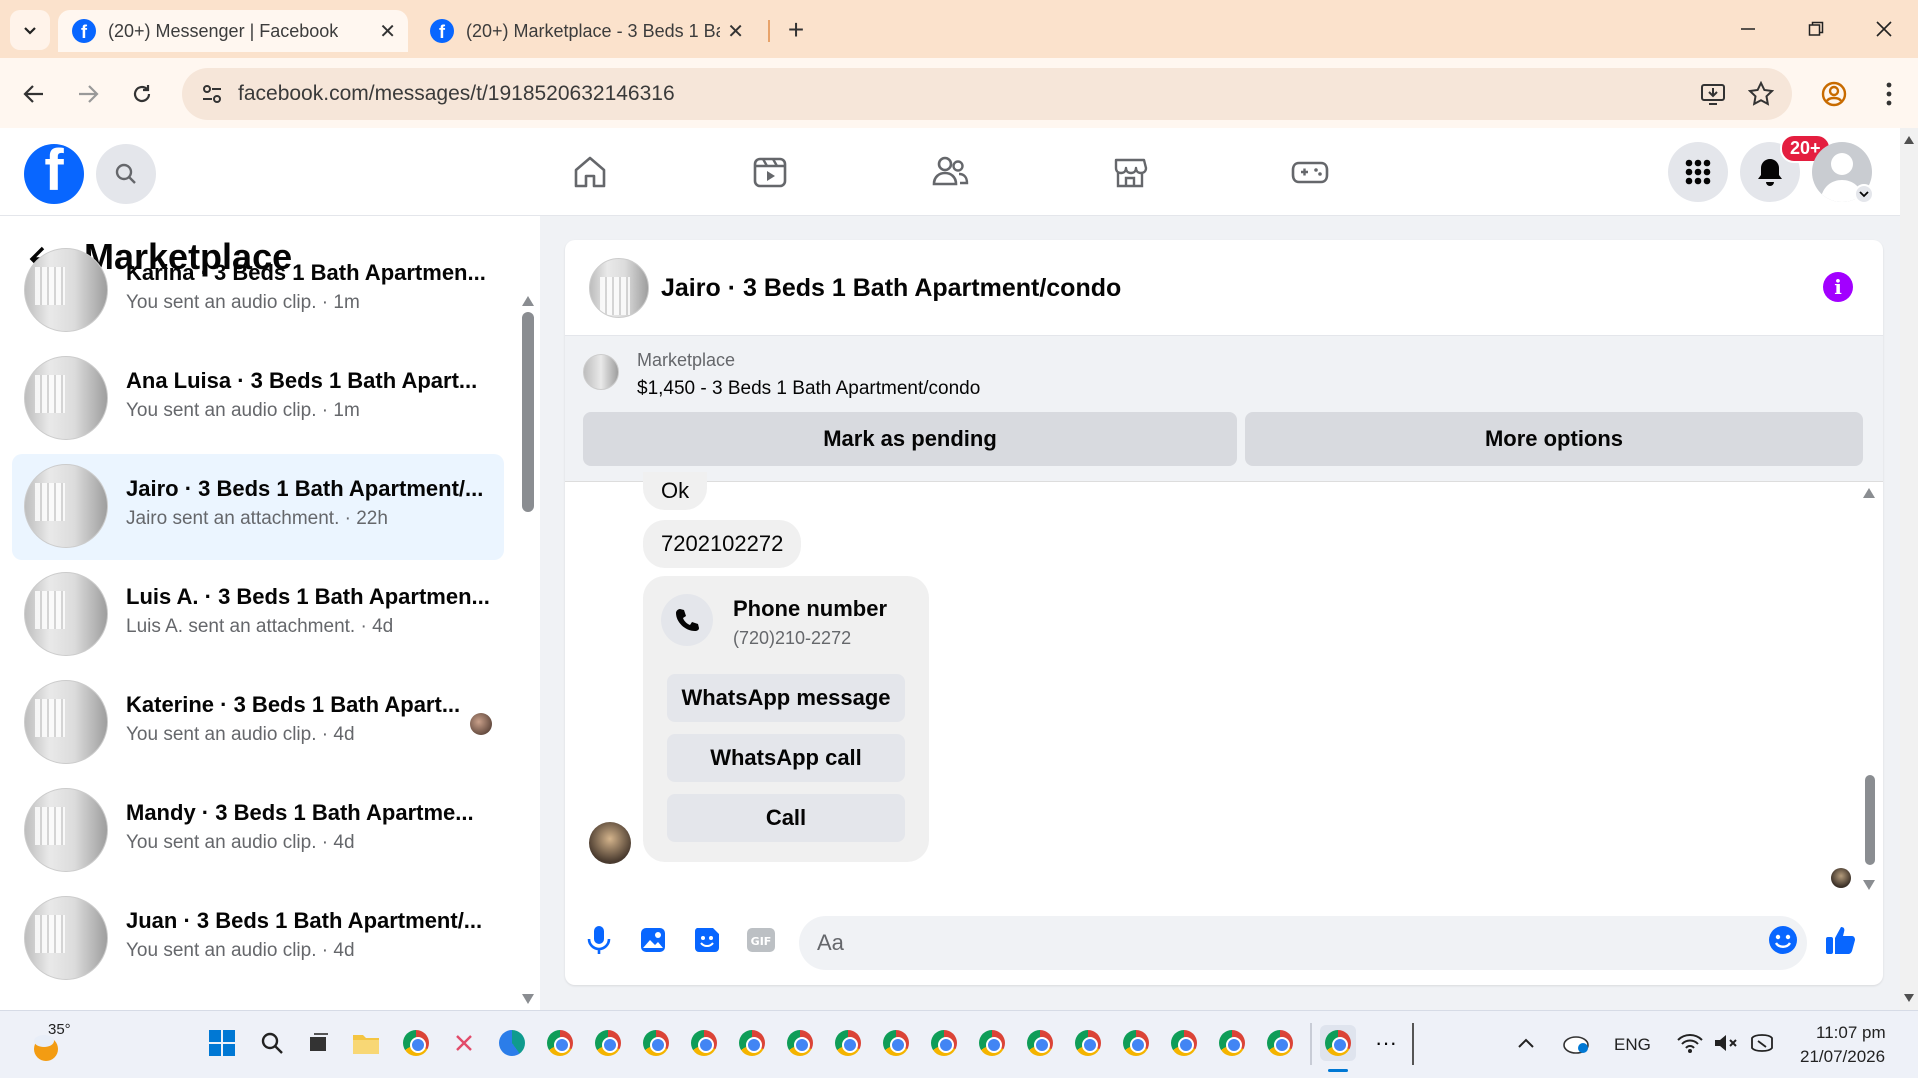 This screenshot has height=1078, width=1918. I want to click on forward-button, so click(88, 94).